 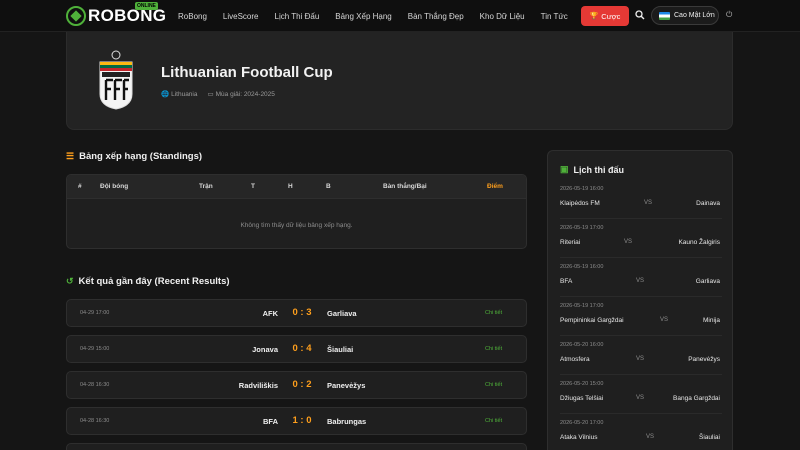 What do you see at coordinates (165, 94) in the screenshot?
I see `globe-icon: 🌐` at bounding box center [165, 94].